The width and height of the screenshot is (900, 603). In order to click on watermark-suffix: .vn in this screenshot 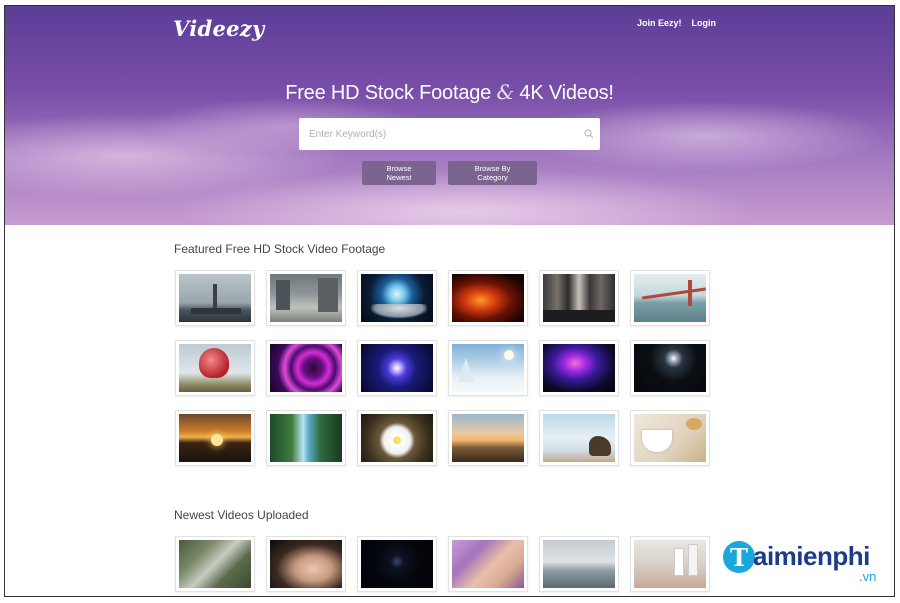, I will do `click(868, 576)`.